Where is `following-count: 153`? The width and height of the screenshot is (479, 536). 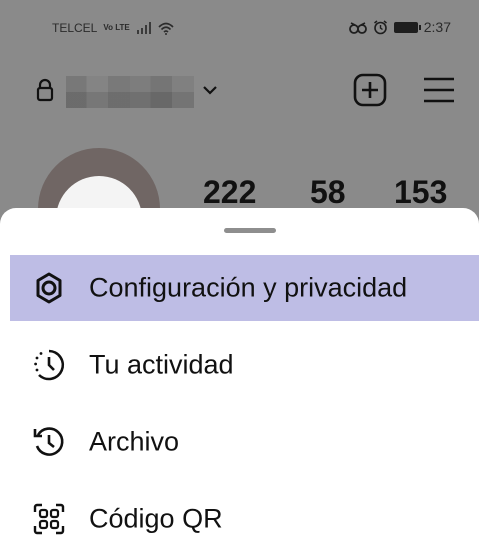 following-count: 153 is located at coordinates (420, 192).